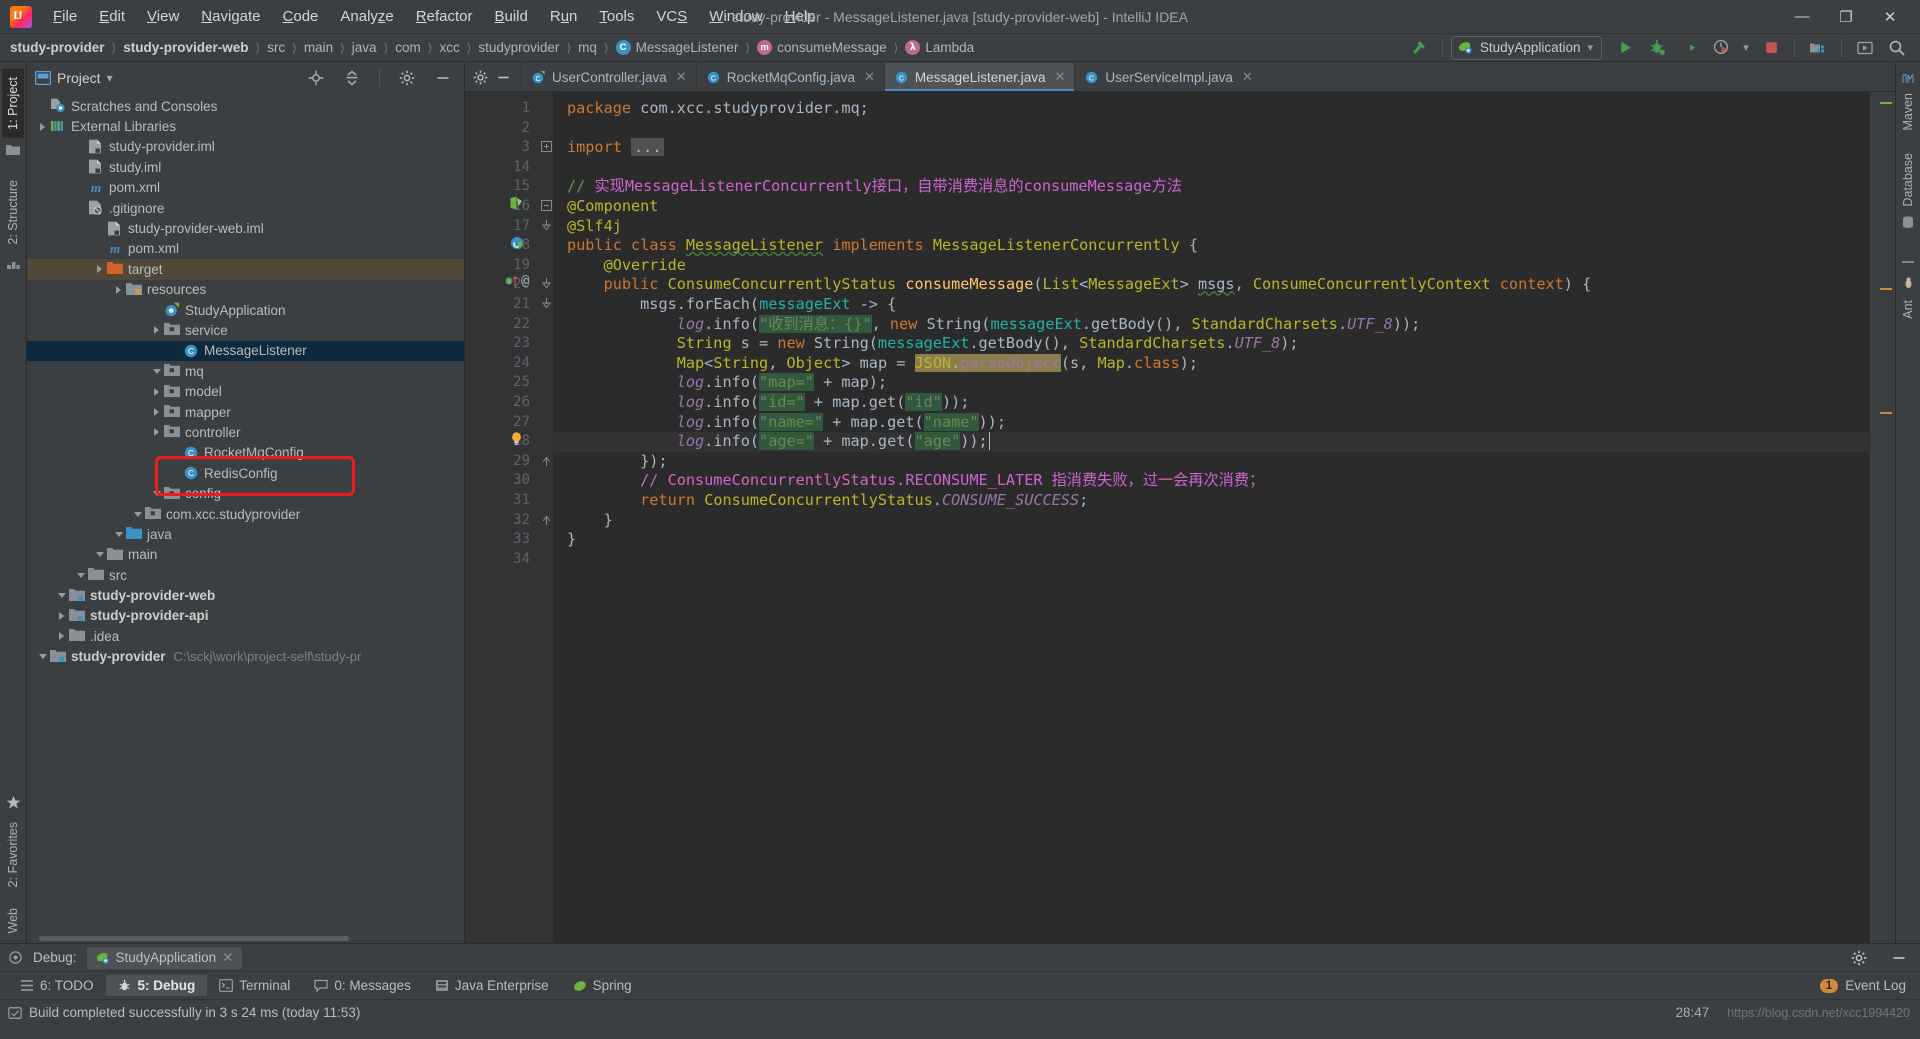 The image size is (1920, 1039). Describe the element at coordinates (546, 461) in the screenshot. I see `fold-end-icon` at that location.